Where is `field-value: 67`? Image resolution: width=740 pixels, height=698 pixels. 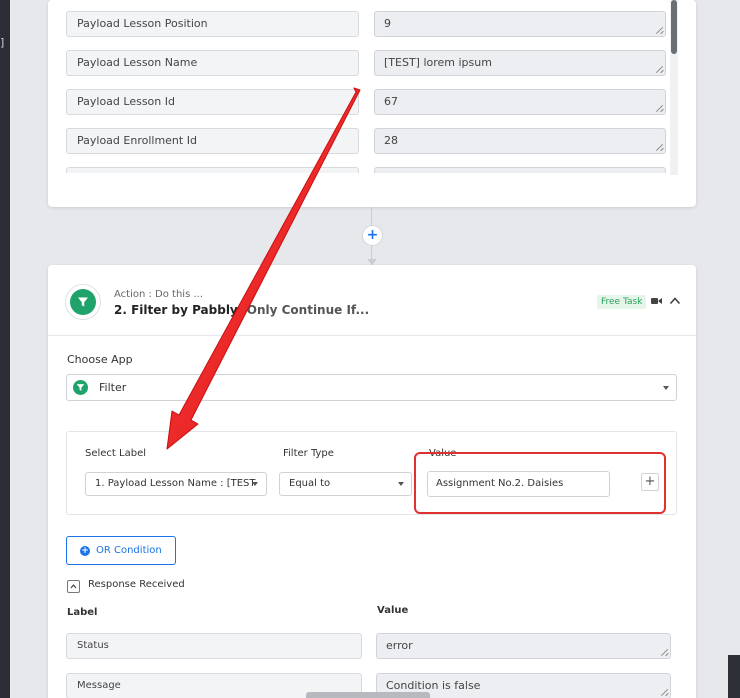
field-value: 67 is located at coordinates (520, 102).